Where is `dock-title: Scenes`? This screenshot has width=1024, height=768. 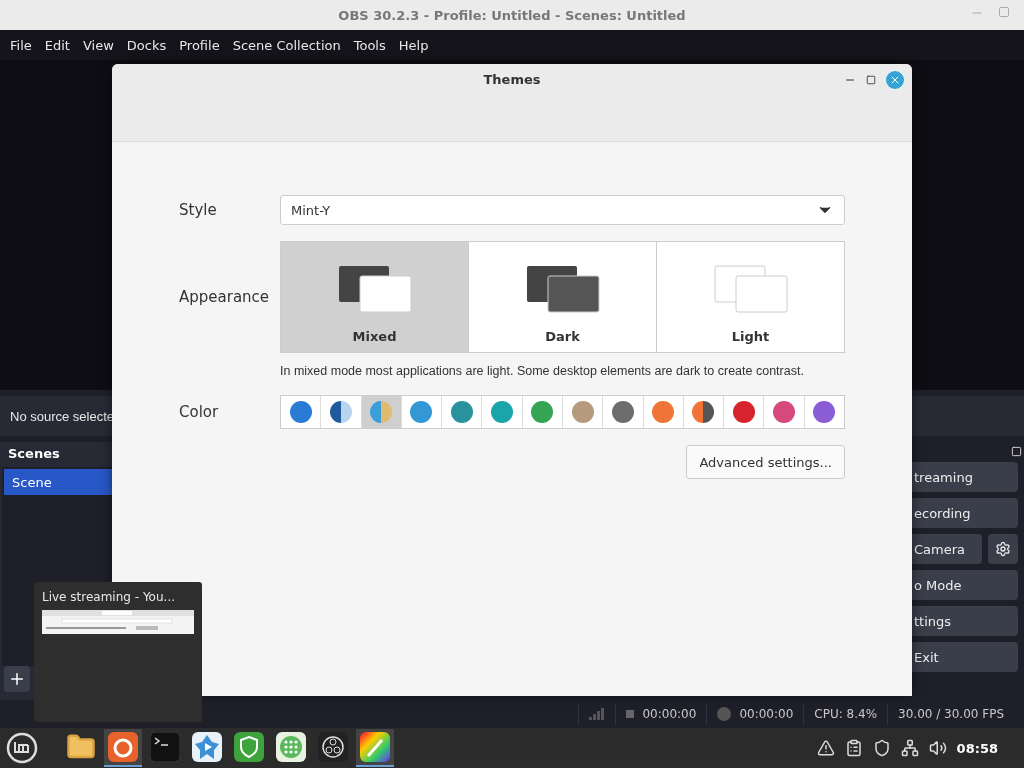 dock-title: Scenes is located at coordinates (34, 454).